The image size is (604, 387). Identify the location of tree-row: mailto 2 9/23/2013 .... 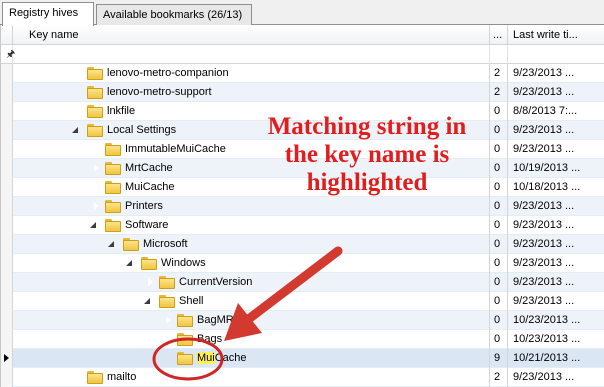
(302, 377).